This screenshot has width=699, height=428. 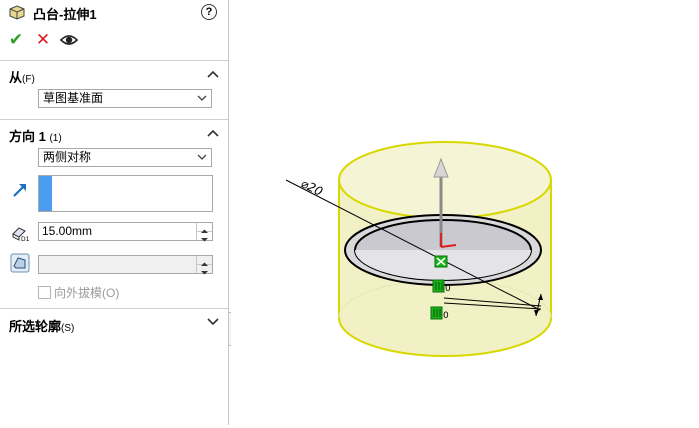 I want to click on direction-reference-listbox, so click(x=125, y=193).